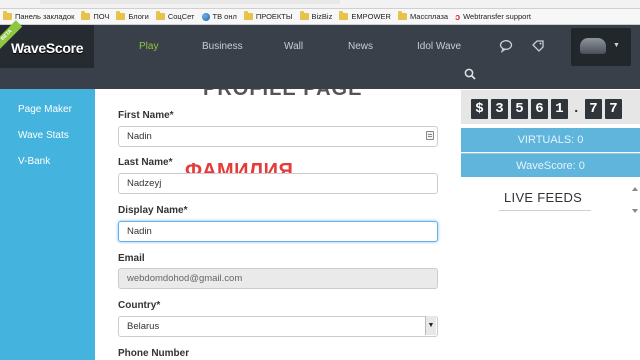  What do you see at coordinates (153, 210) in the screenshot?
I see `display-name-label: Display Name*` at bounding box center [153, 210].